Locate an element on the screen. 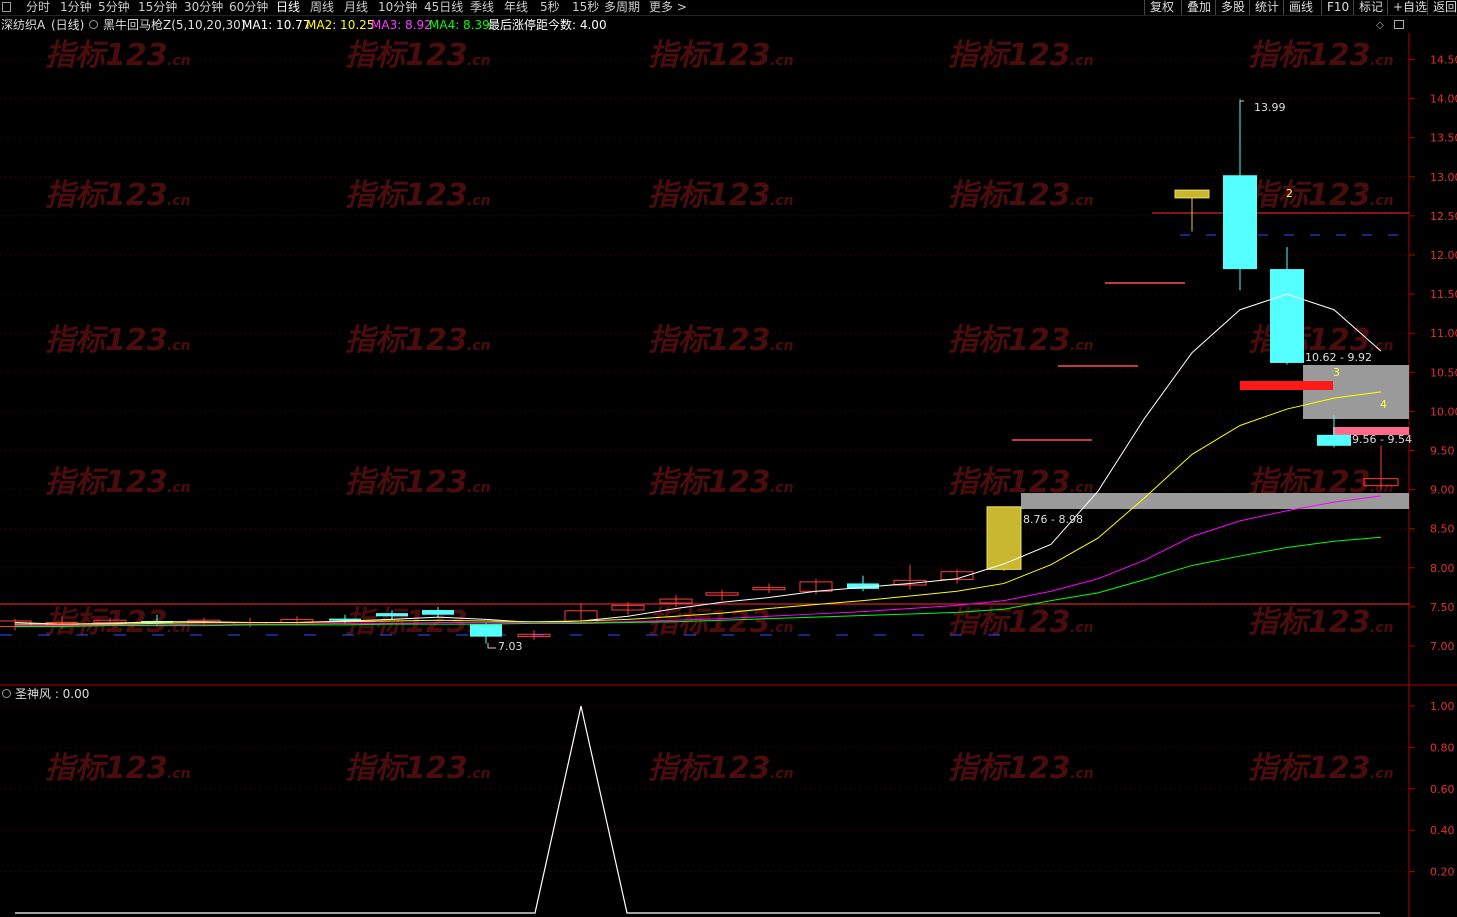 Image resolution: width=1457 pixels, height=917 pixels. limit-up-text: 最后涨停距今数: 4.00 is located at coordinates (547, 25).